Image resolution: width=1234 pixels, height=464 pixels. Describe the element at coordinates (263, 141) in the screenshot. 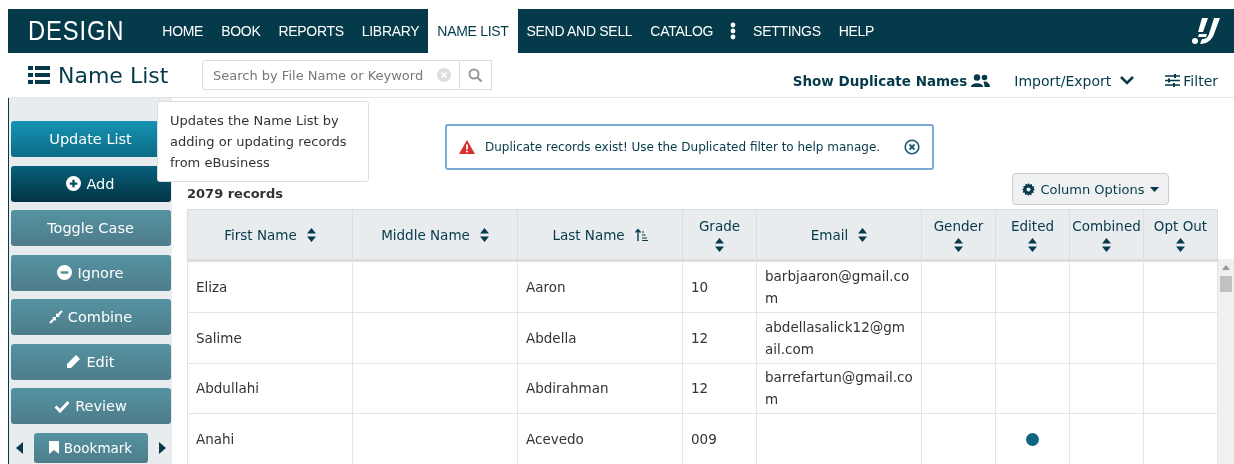

I see `tooltip: Updates the Name List by adding or updating records from eBusiness` at that location.